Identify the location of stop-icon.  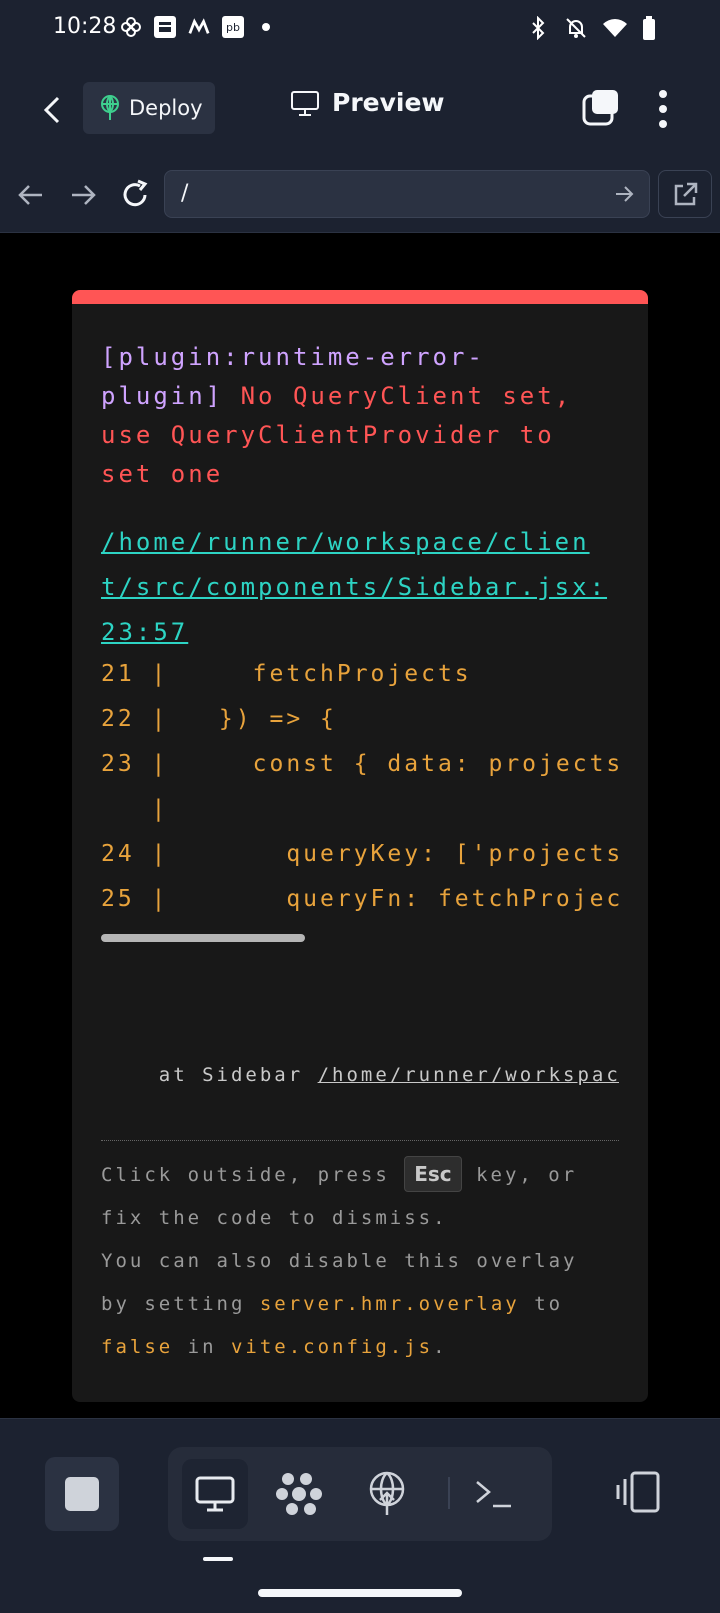
(82, 1494).